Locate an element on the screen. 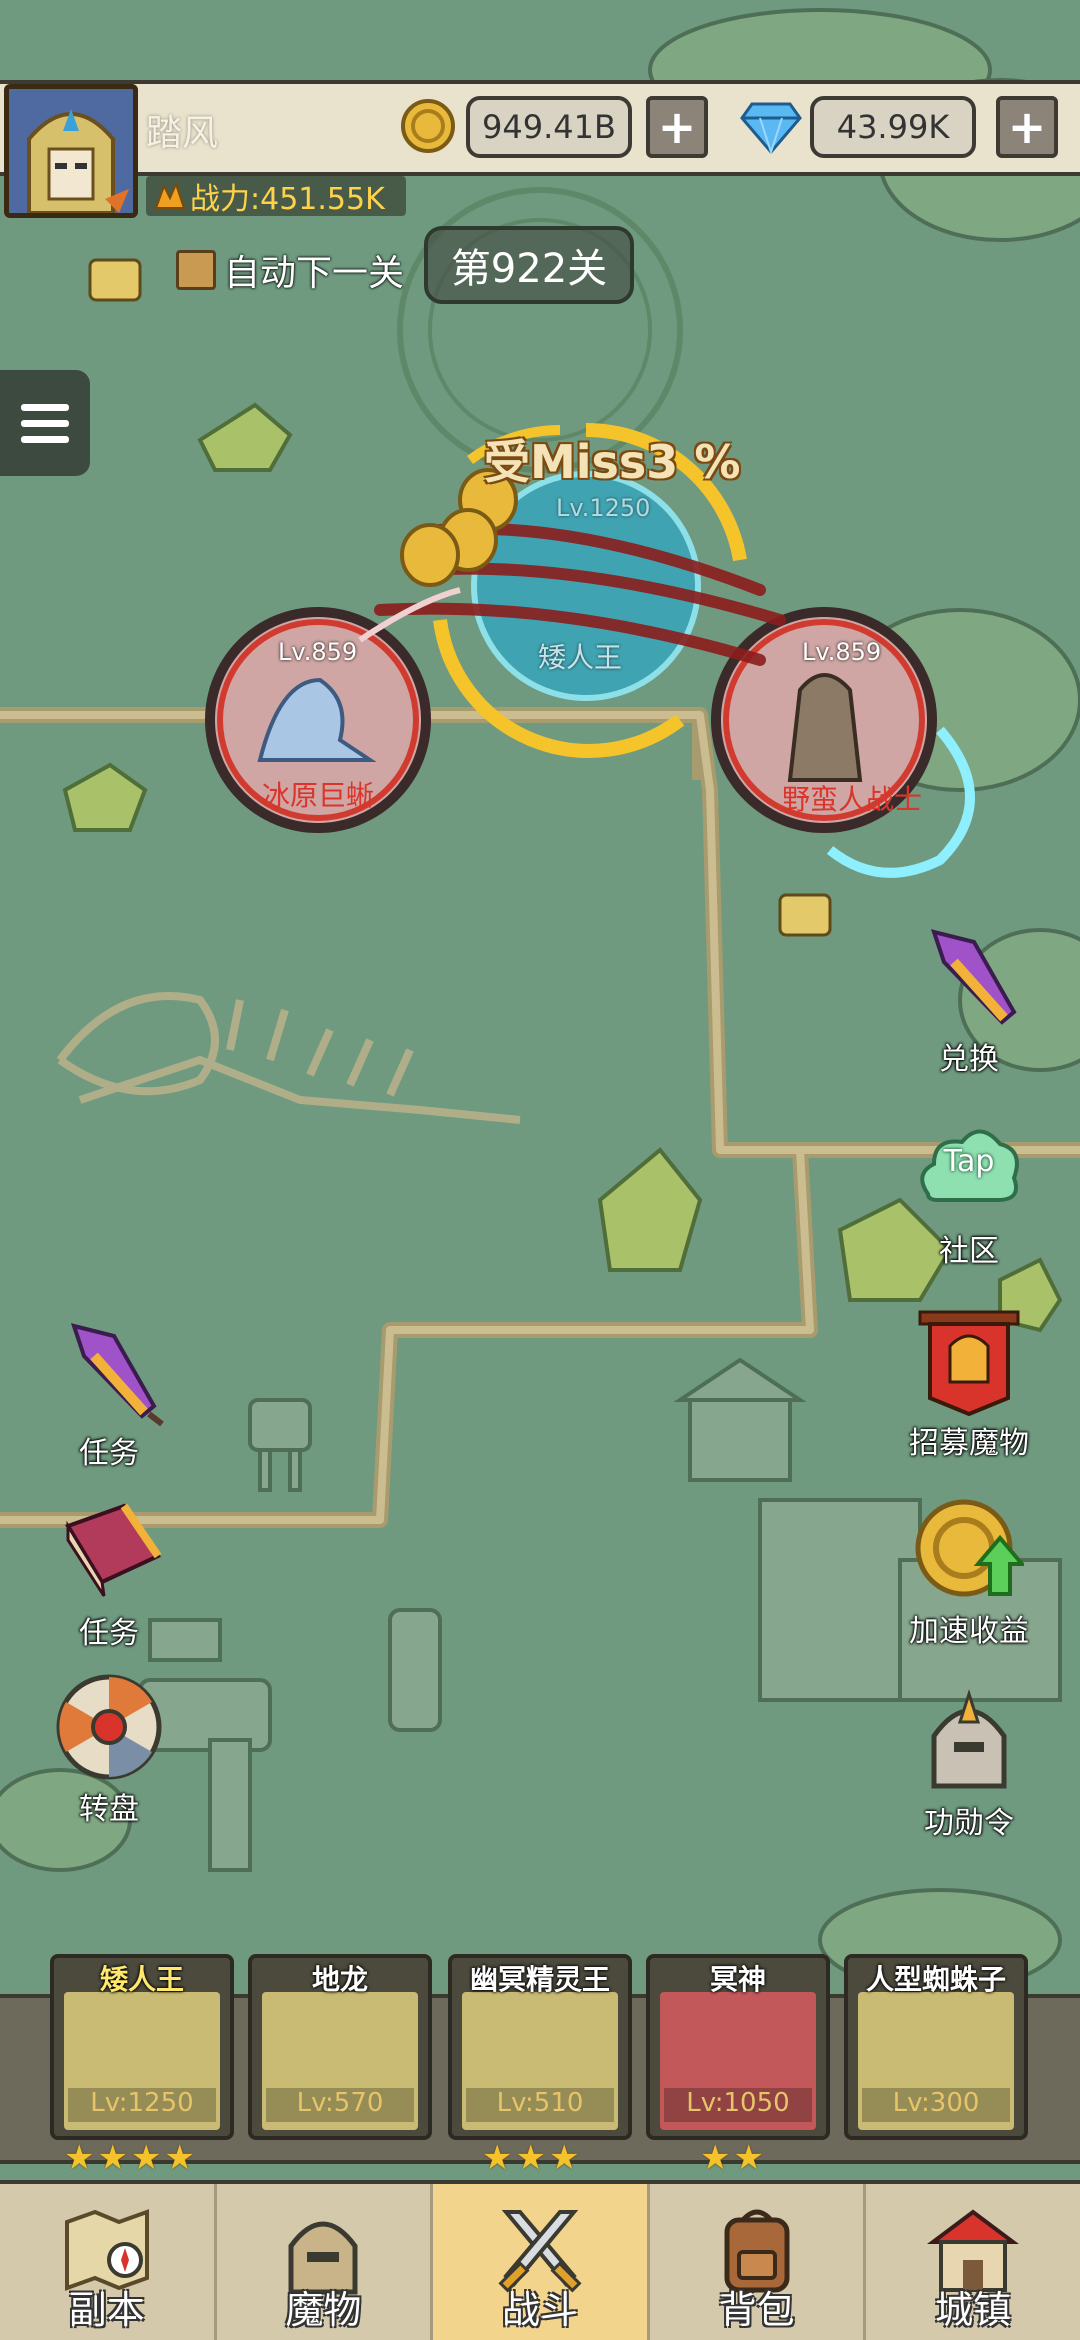  speed-coin-icon is located at coordinates (971, 1548).